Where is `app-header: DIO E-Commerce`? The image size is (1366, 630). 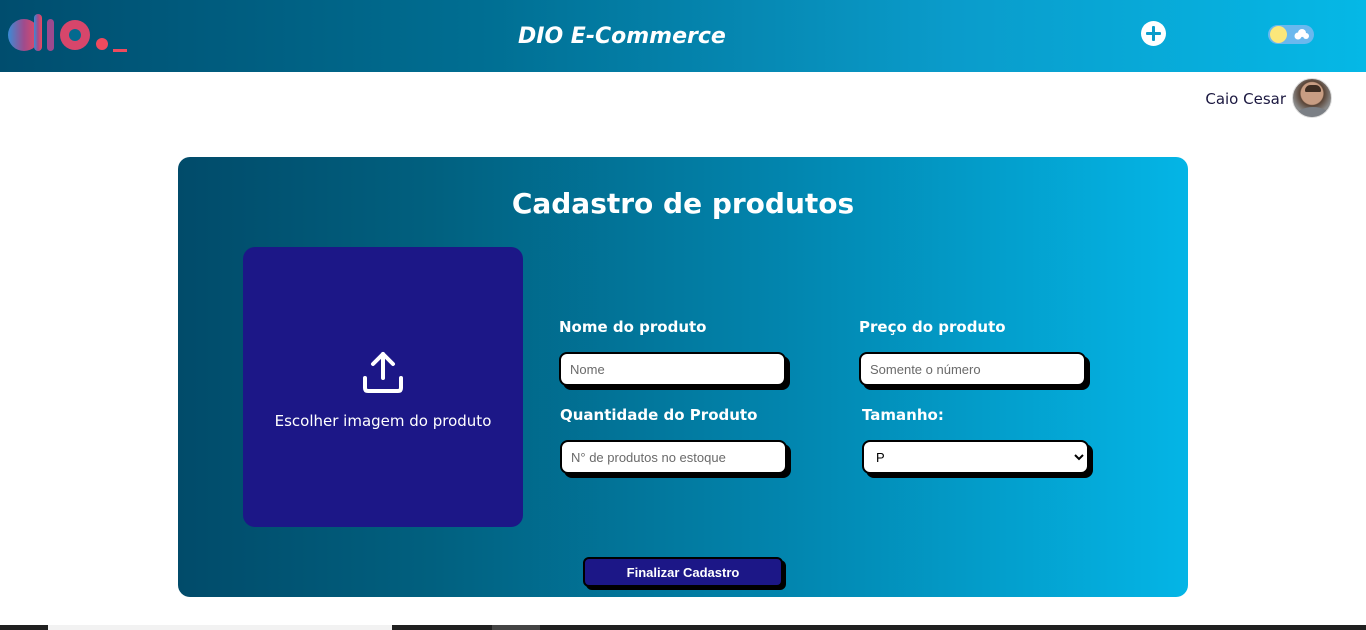
app-header: DIO E-Commerce is located at coordinates (683, 36).